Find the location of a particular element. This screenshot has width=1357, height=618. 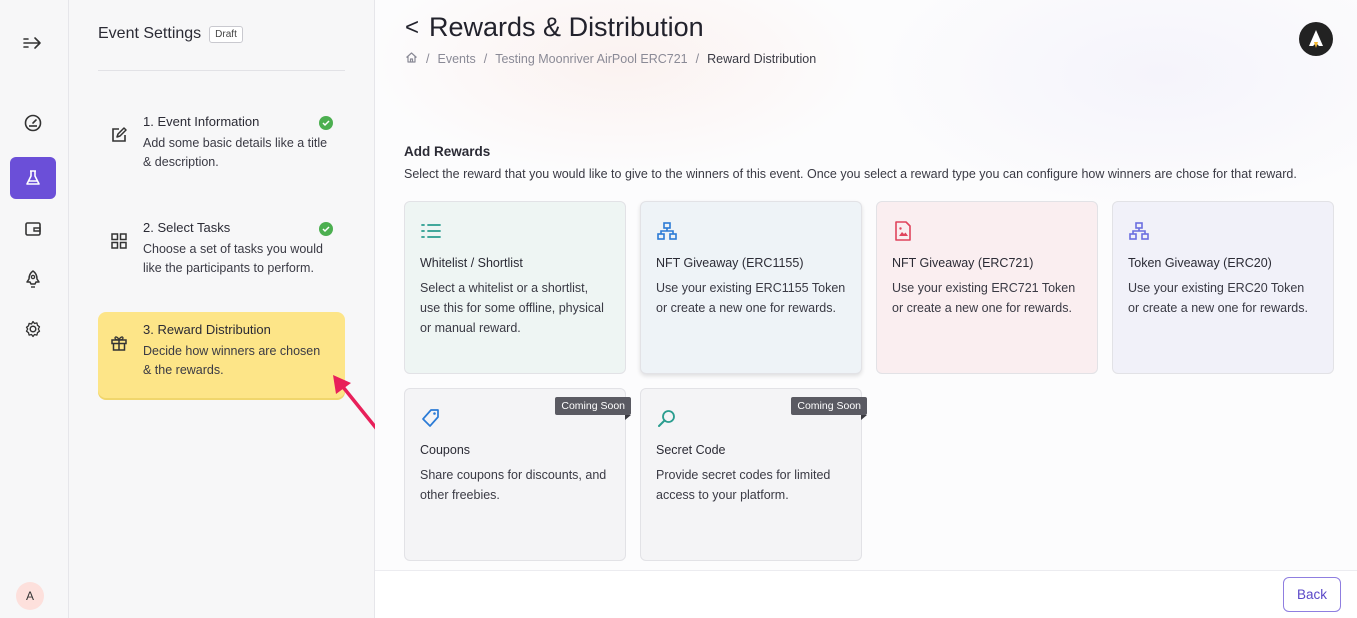

footer-bar: Back is located at coordinates (866, 594).